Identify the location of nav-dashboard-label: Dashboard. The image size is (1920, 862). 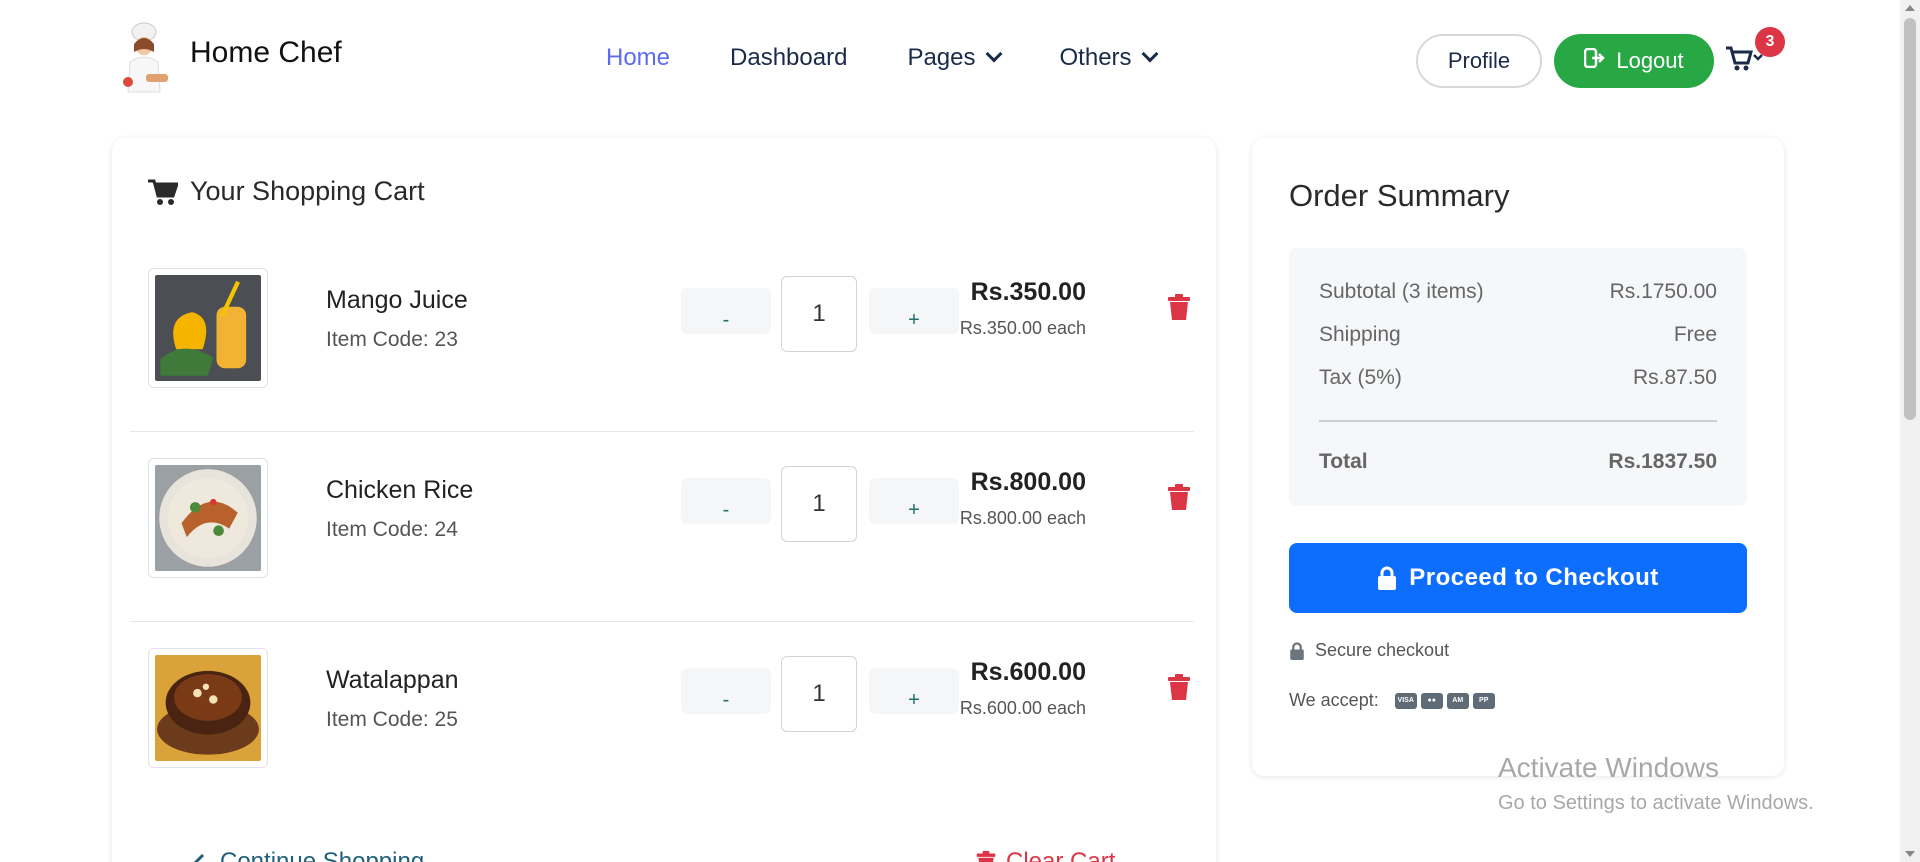
(789, 57).